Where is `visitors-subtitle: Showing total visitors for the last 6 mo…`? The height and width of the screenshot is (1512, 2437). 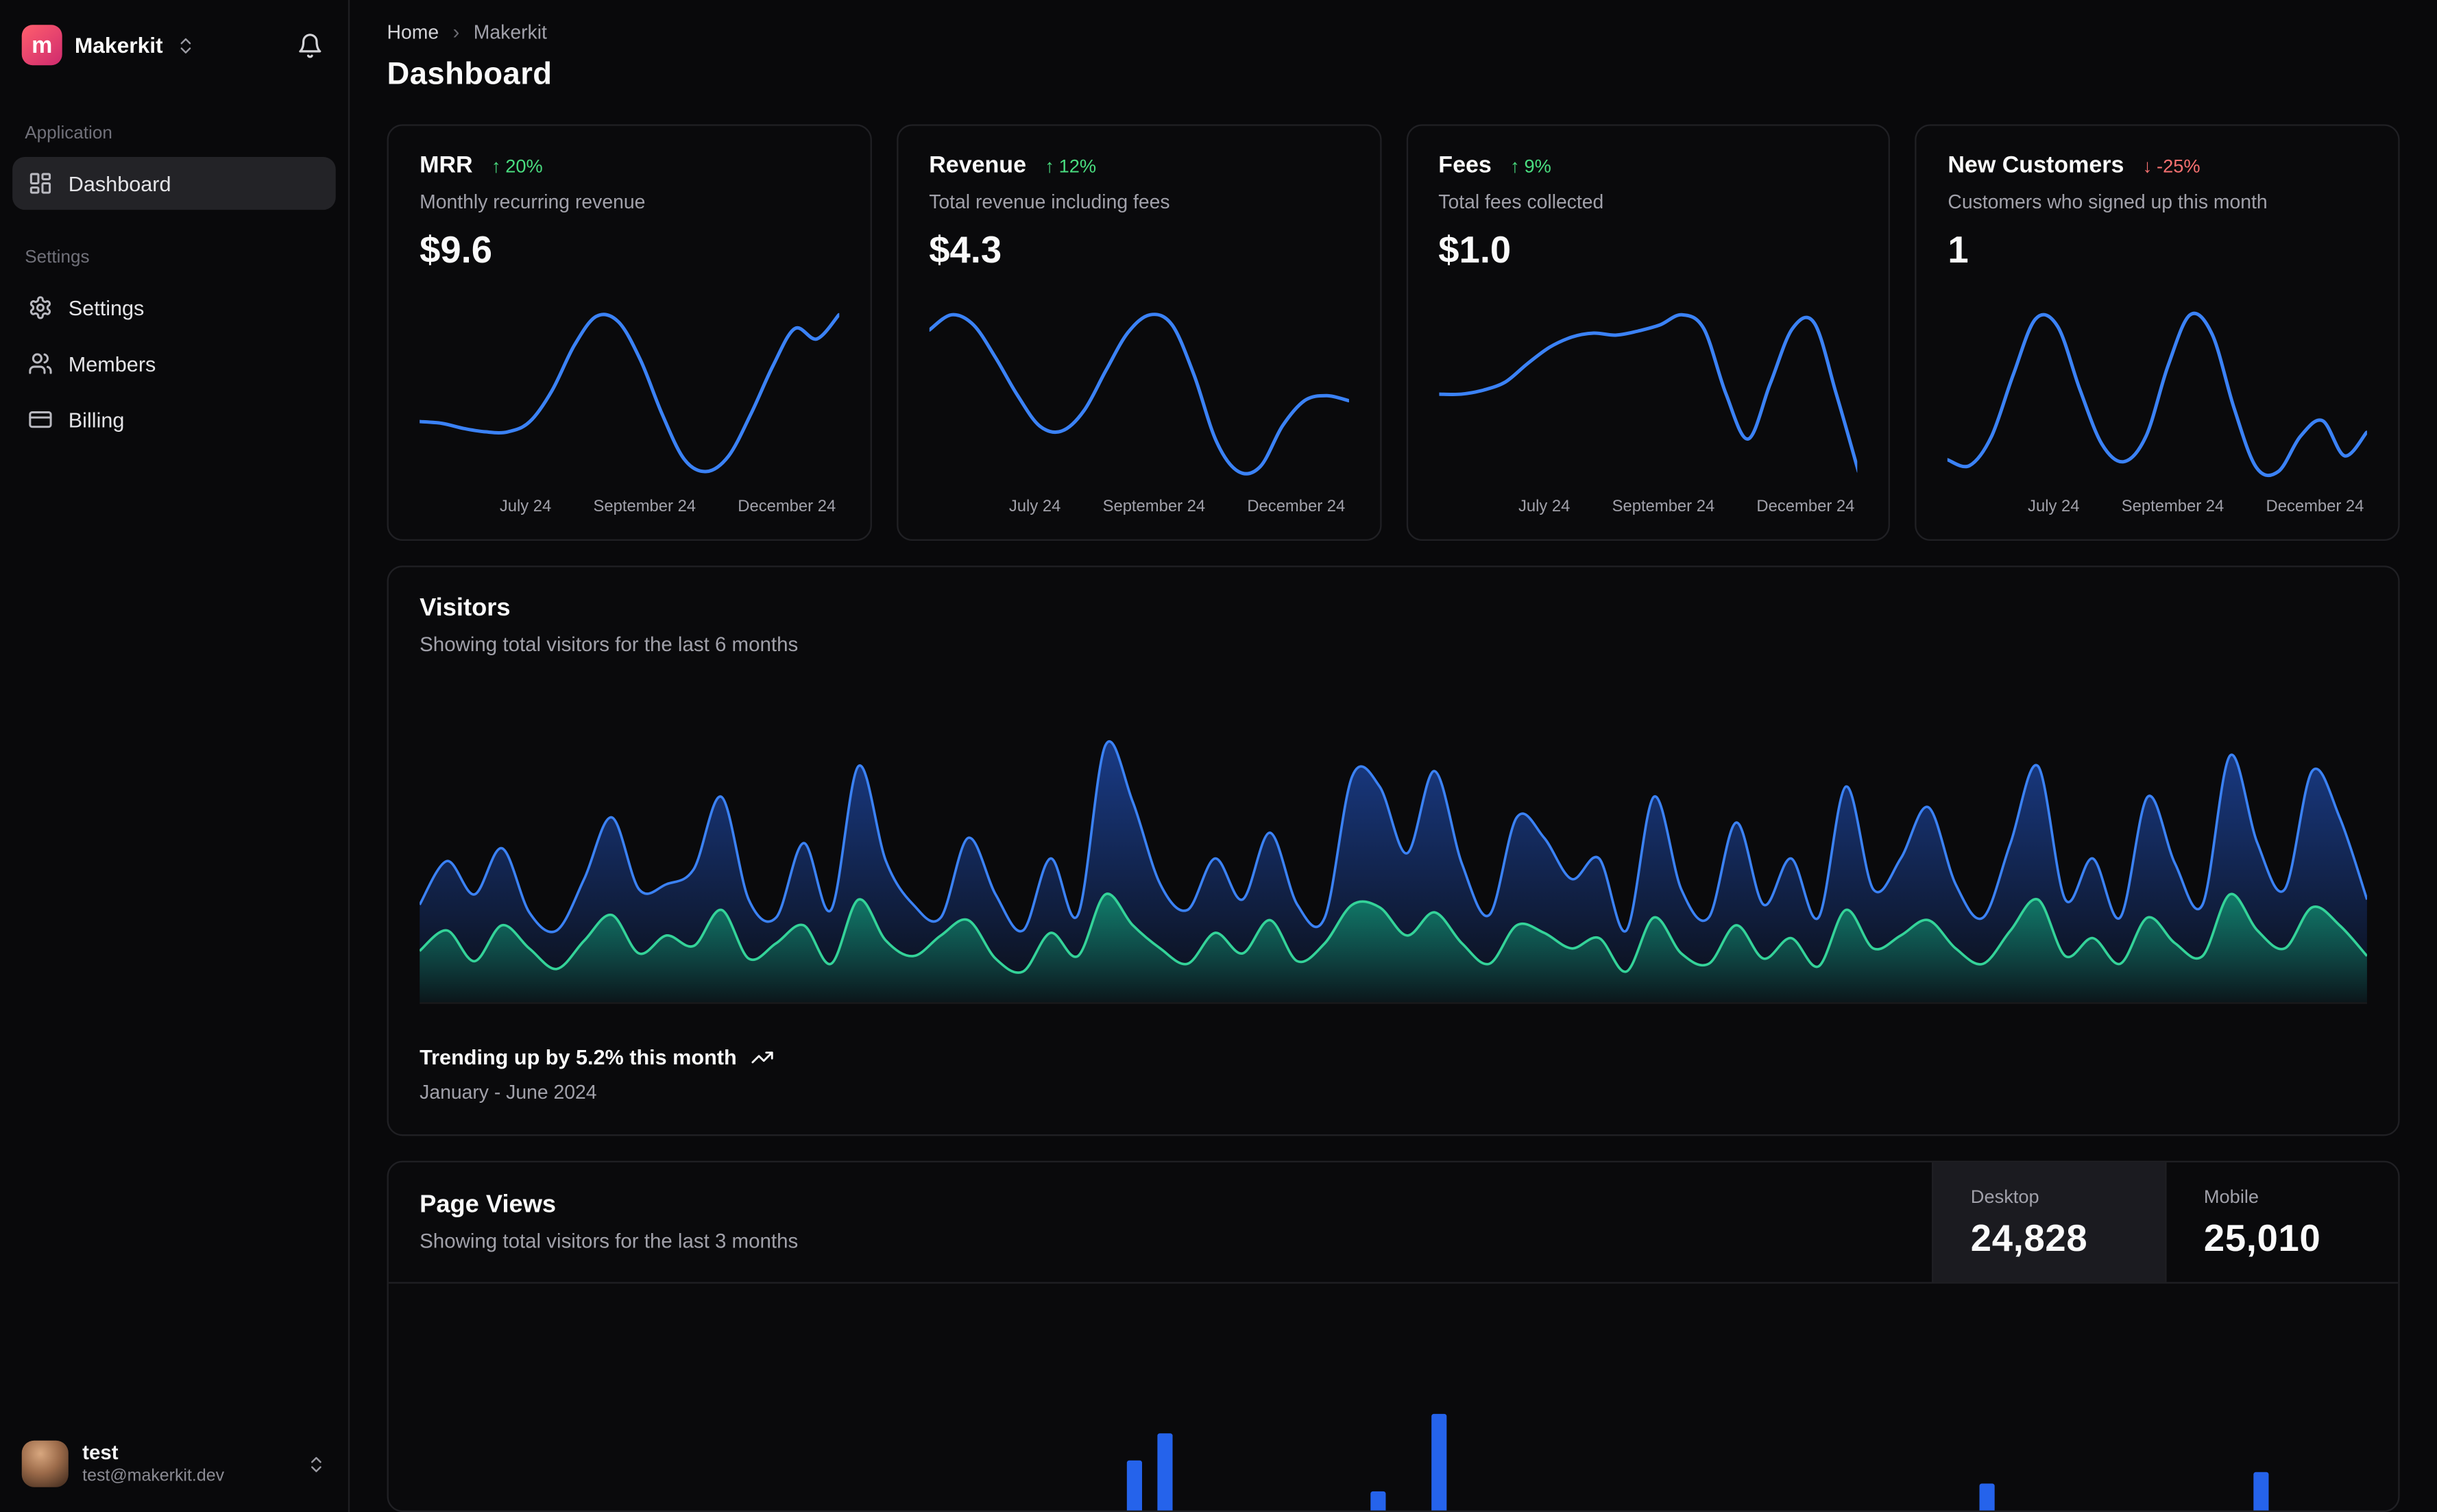 visitors-subtitle: Showing total visitors for the last 6 mo… is located at coordinates (609, 644).